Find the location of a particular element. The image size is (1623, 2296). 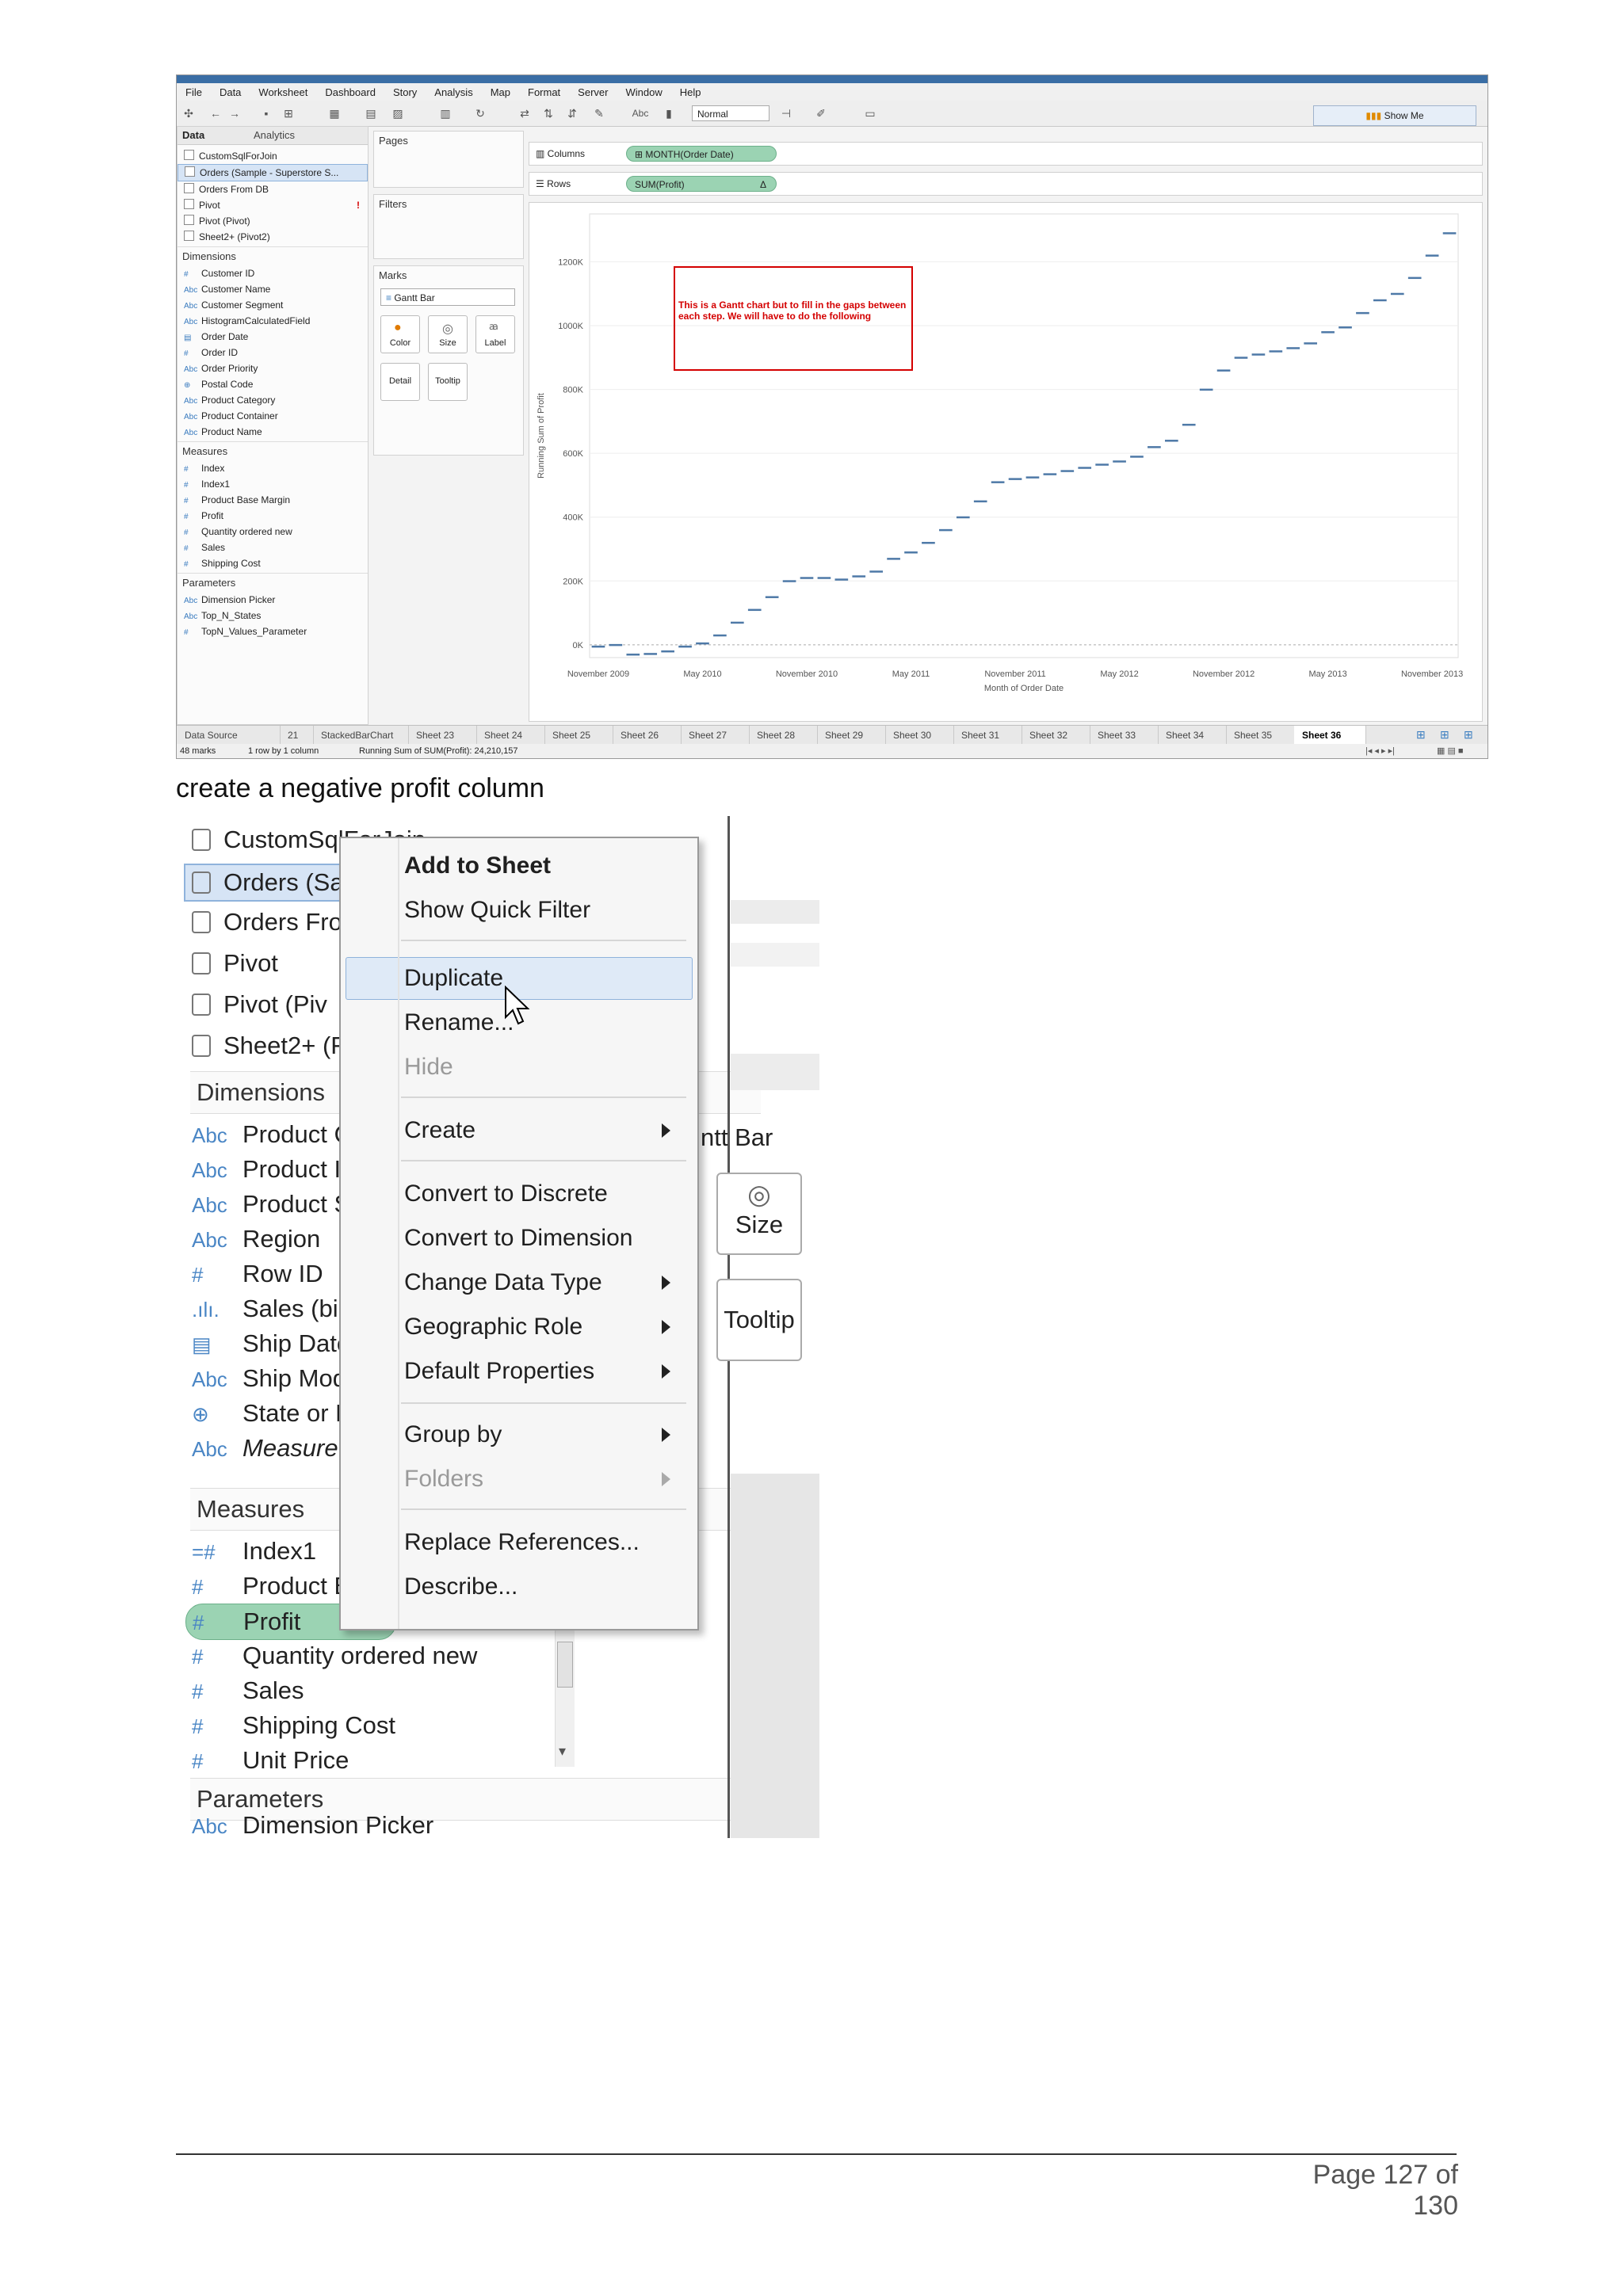

field-item: Abc Customer Name is located at coordinates (273, 289).